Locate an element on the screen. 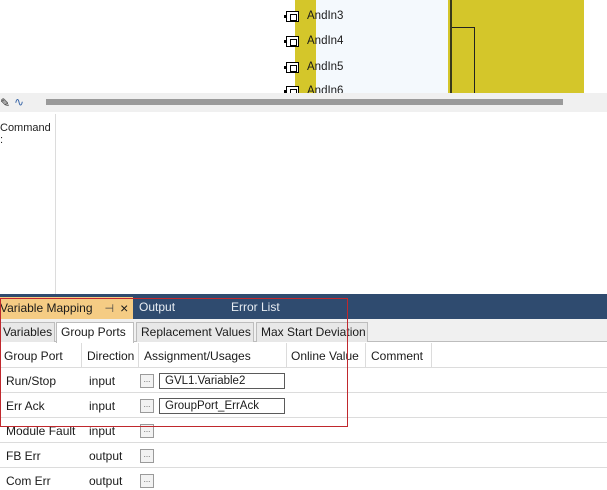 Image resolution: width=607 pixels, height=490 pixels. group-port-cell: Err Ack is located at coordinates (25, 405).